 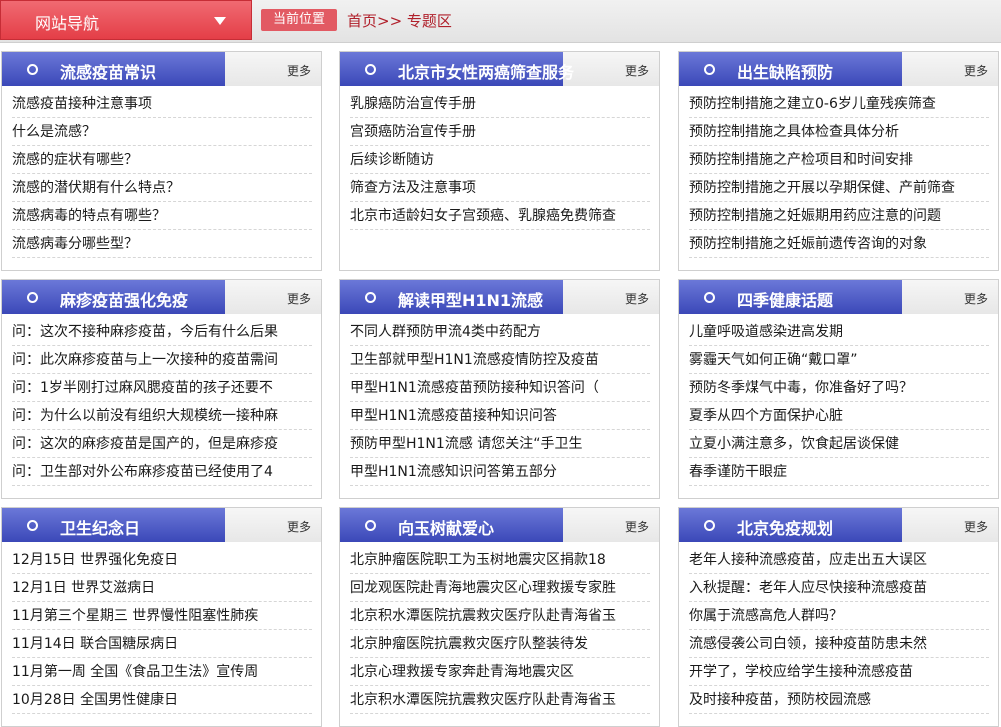 I want to click on article-link: 问：这次不接种麻疹疫苗，今后有什么后果, so click(x=162, y=332).